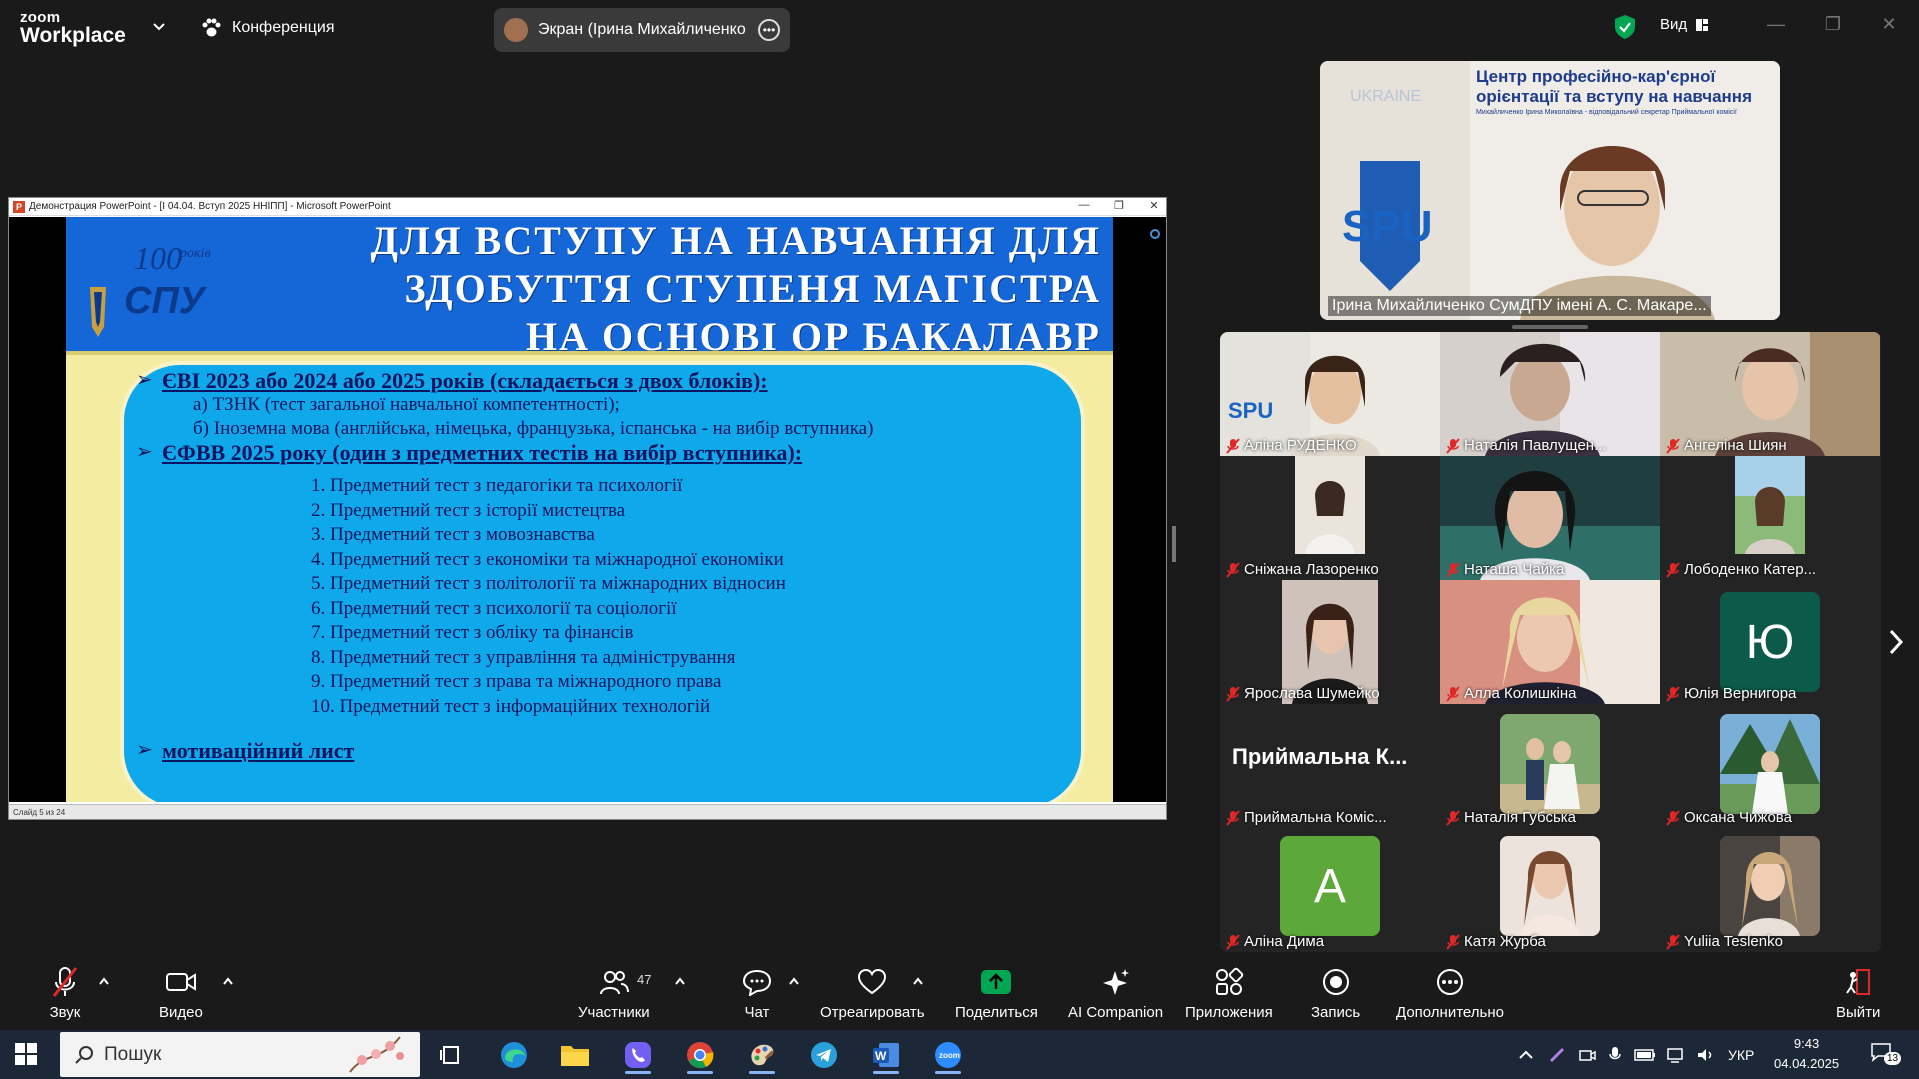 This screenshot has height=1079, width=1919. I want to click on minimize-icon: —, so click(1776, 25).